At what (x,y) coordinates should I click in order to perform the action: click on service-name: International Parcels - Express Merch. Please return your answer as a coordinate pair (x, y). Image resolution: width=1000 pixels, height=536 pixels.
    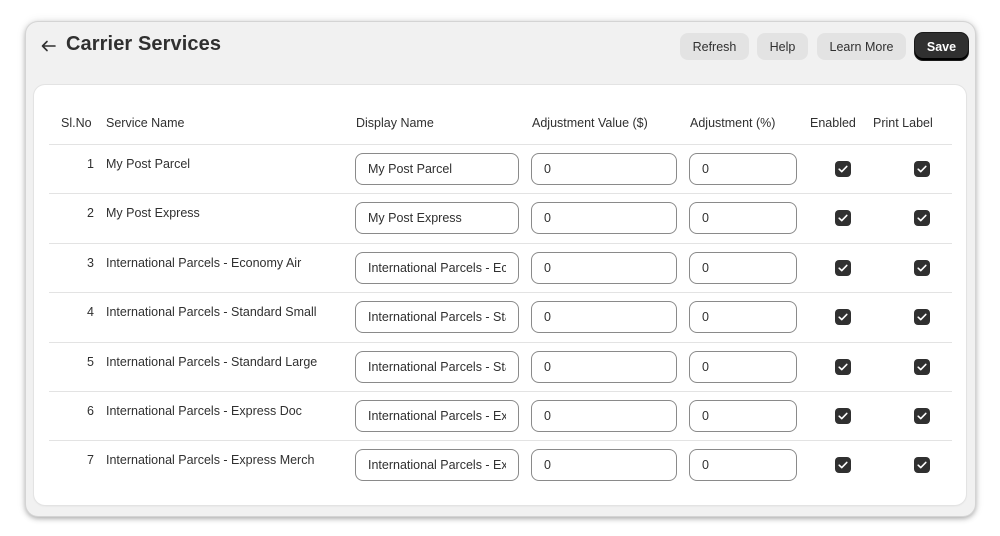
    Looking at the image, I should click on (210, 460).